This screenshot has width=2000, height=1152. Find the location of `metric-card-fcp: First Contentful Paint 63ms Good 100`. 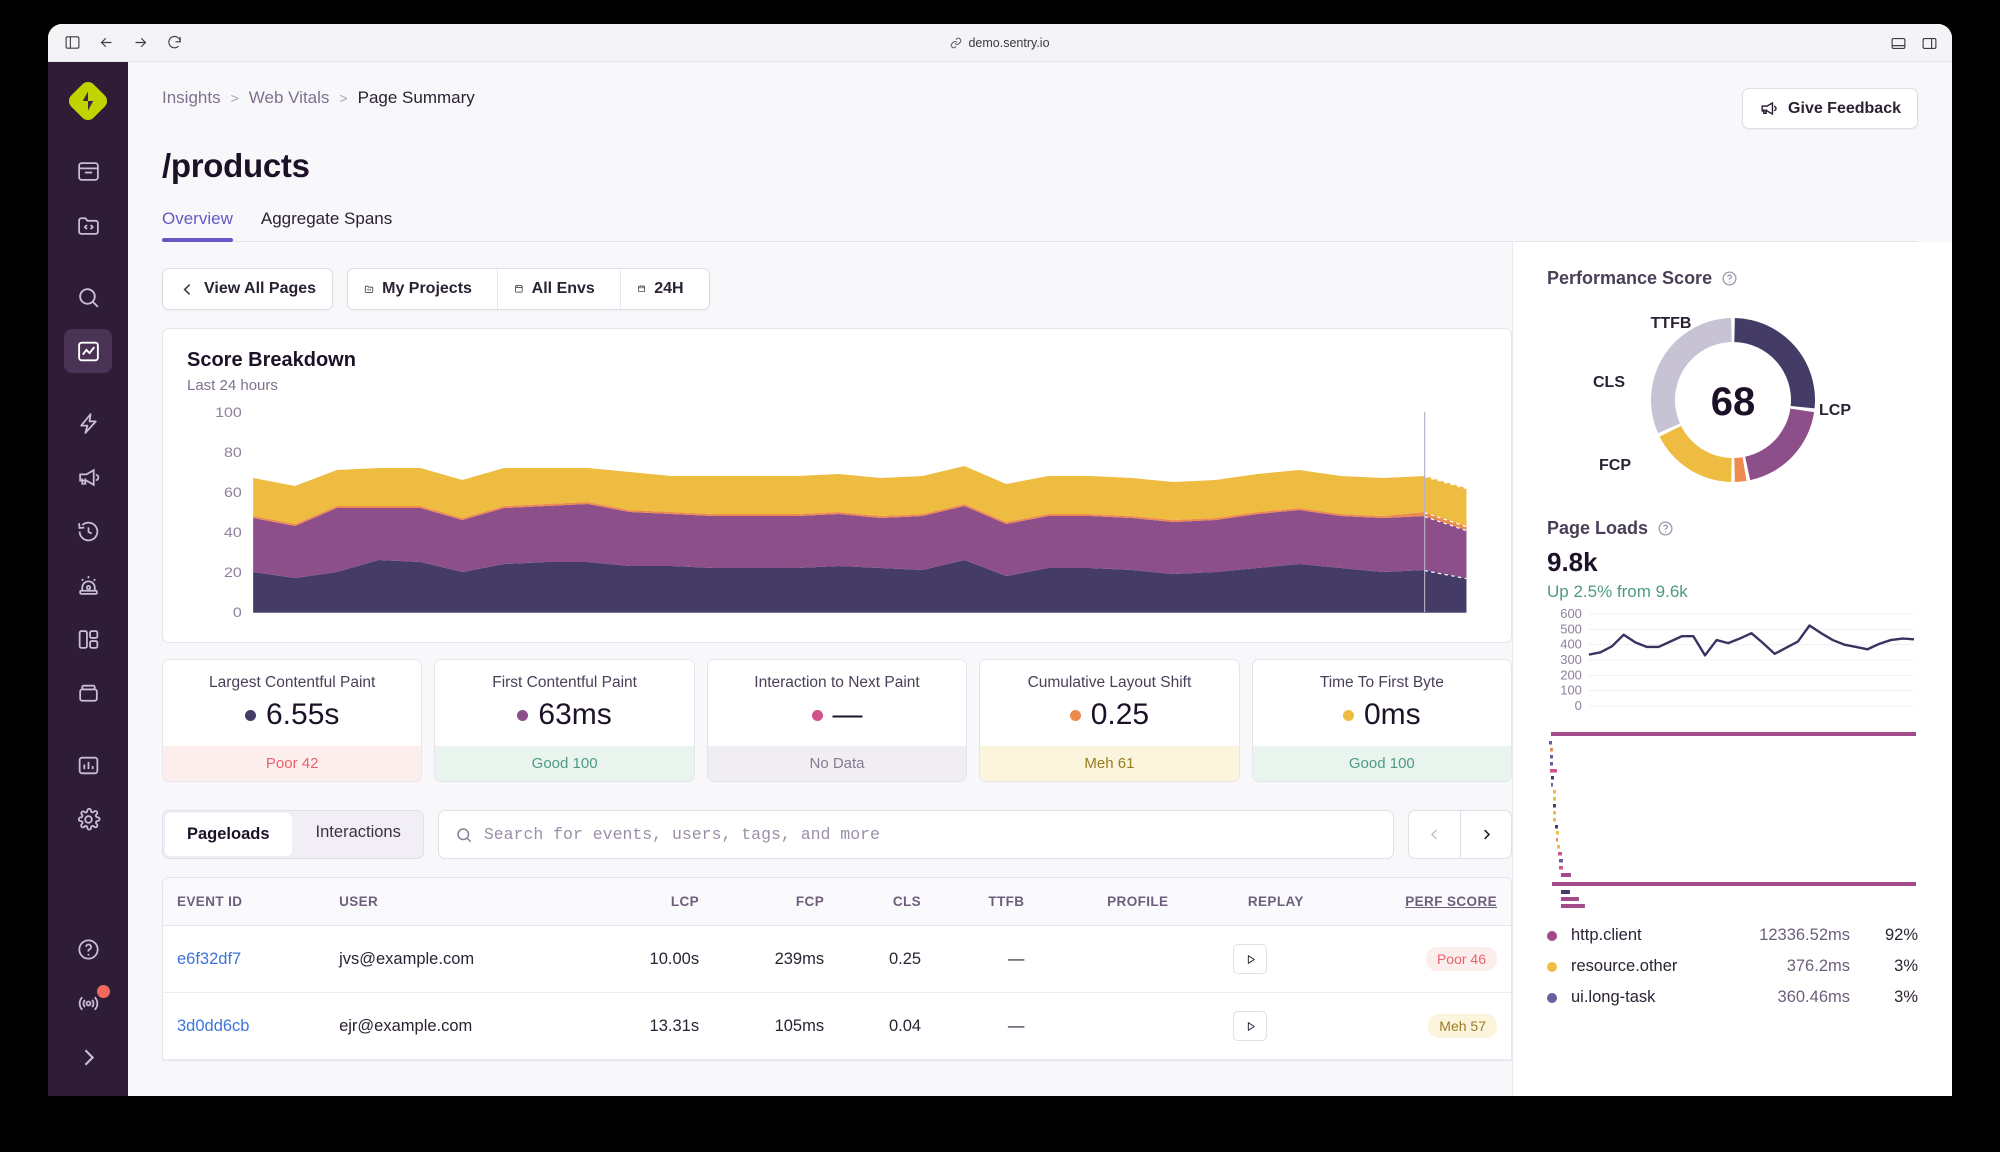

metric-card-fcp: First Contentful Paint 63ms Good 100 is located at coordinates (564, 720).